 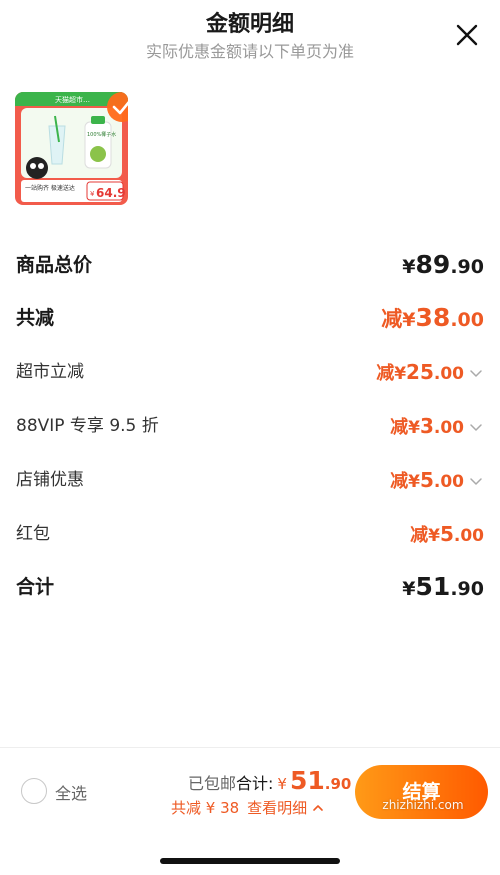 What do you see at coordinates (250, 372) in the screenshot?
I see `price-row: 超市立减 减 ¥25.00` at bounding box center [250, 372].